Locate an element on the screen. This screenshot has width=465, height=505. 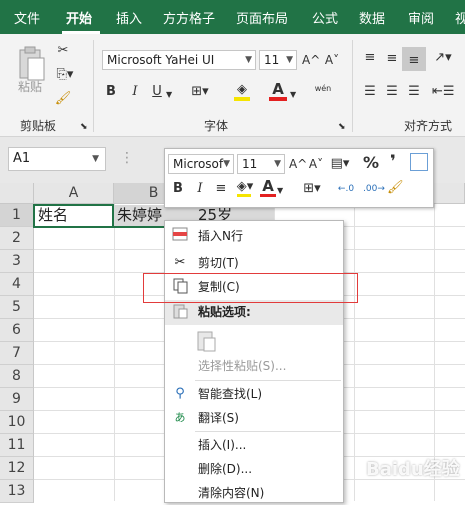
alignment-group-label: 对齐方式 is located at coordinates (428, 126).